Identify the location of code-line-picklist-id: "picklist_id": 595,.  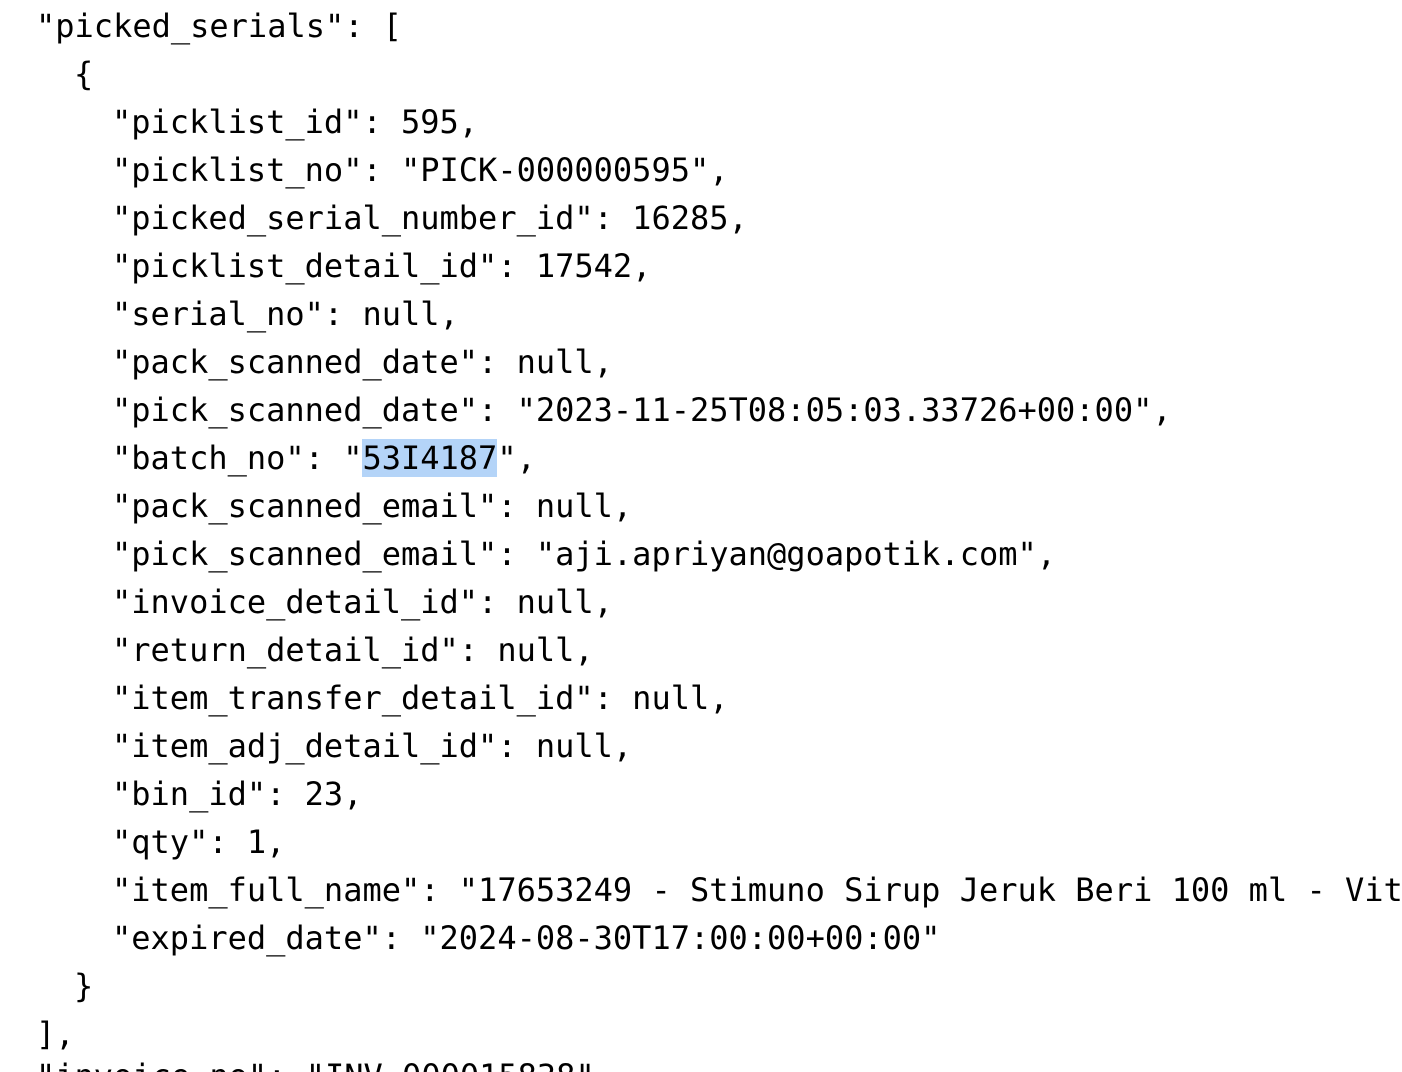
(295, 122).